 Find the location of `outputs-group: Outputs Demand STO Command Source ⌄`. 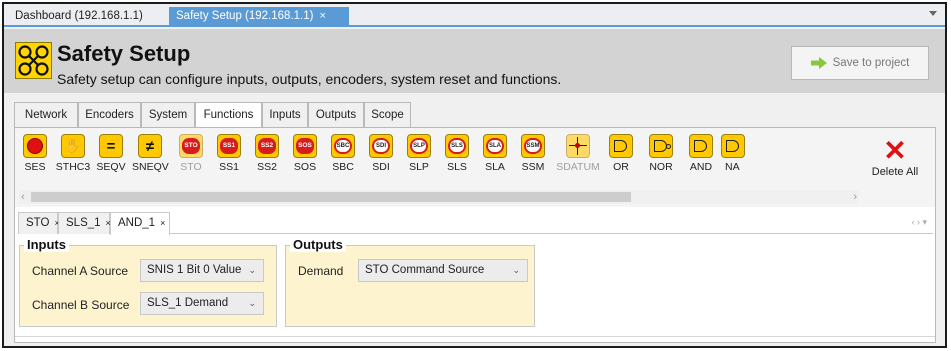

outputs-group: Outputs Demand STO Command Source ⌄ is located at coordinates (410, 282).